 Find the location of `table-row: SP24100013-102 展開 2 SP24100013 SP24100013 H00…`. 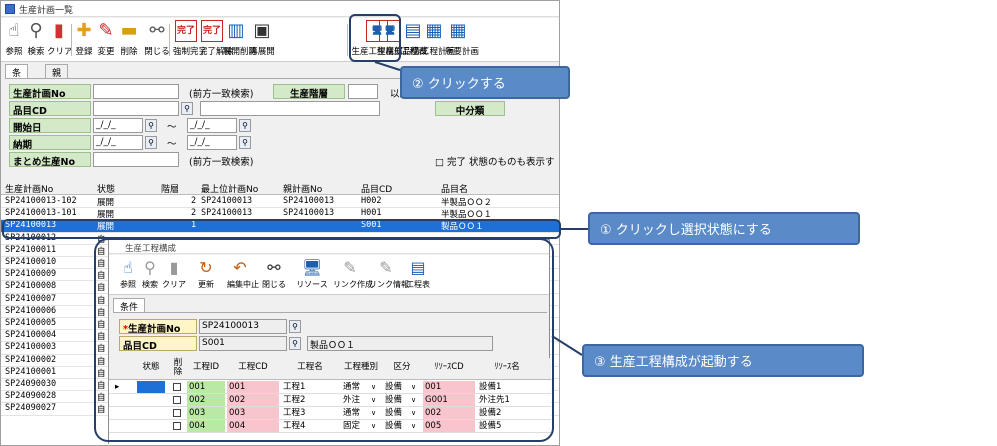

table-row: SP24100013-102 展開 2 SP24100013 SP24100013 H00… is located at coordinates (280, 202).